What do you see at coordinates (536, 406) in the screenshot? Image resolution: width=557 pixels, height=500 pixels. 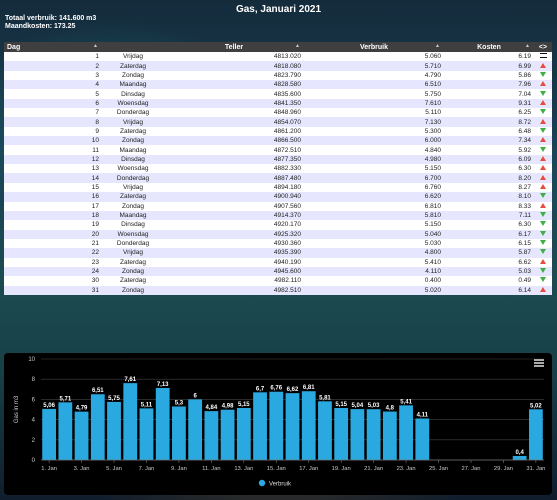 I see `data-label: 5,02` at bounding box center [536, 406].